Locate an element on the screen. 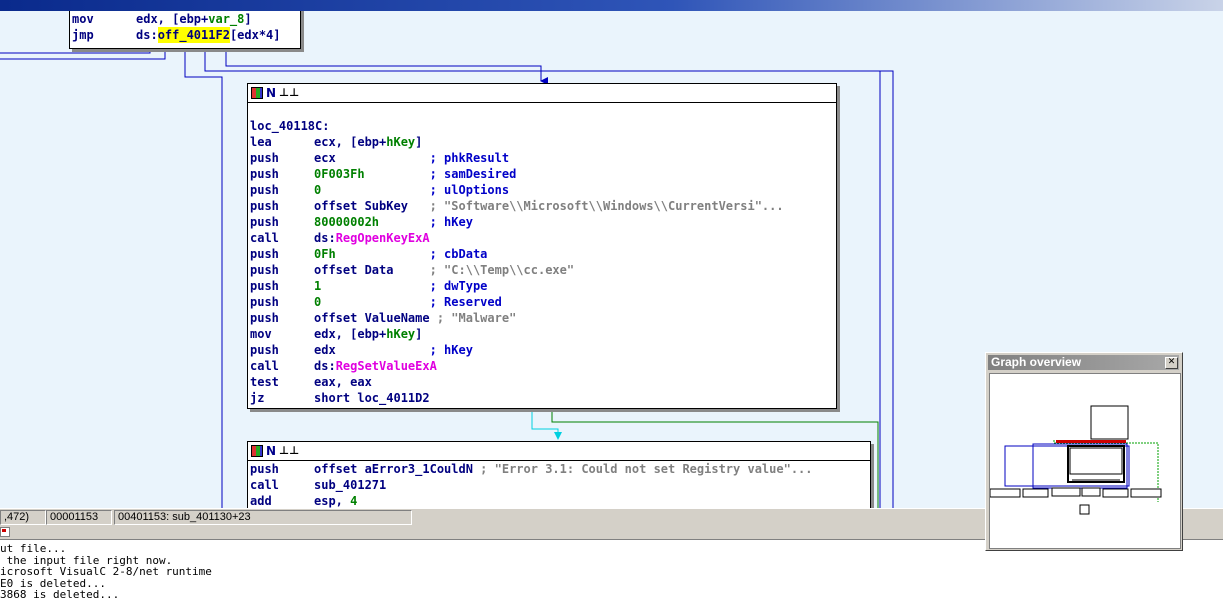  close-icon: ✕ is located at coordinates (1171, 363).